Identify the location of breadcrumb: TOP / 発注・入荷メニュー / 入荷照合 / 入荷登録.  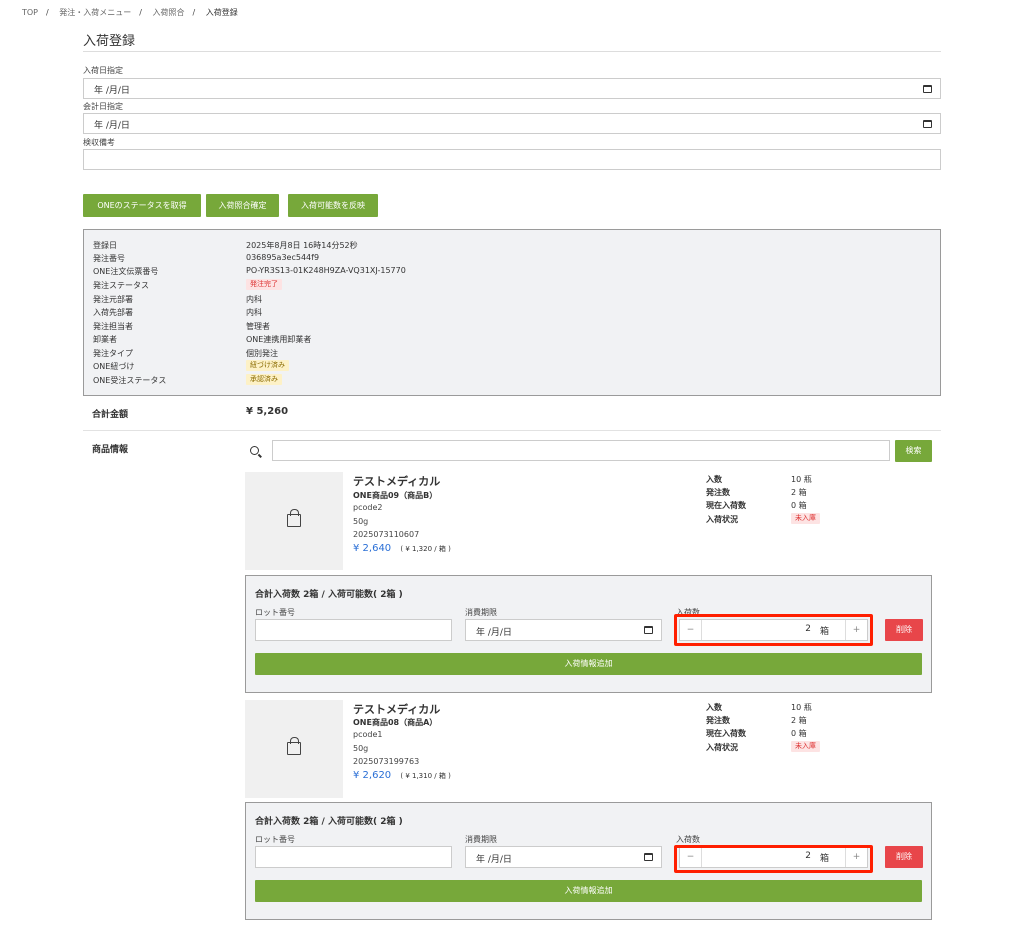
(130, 12).